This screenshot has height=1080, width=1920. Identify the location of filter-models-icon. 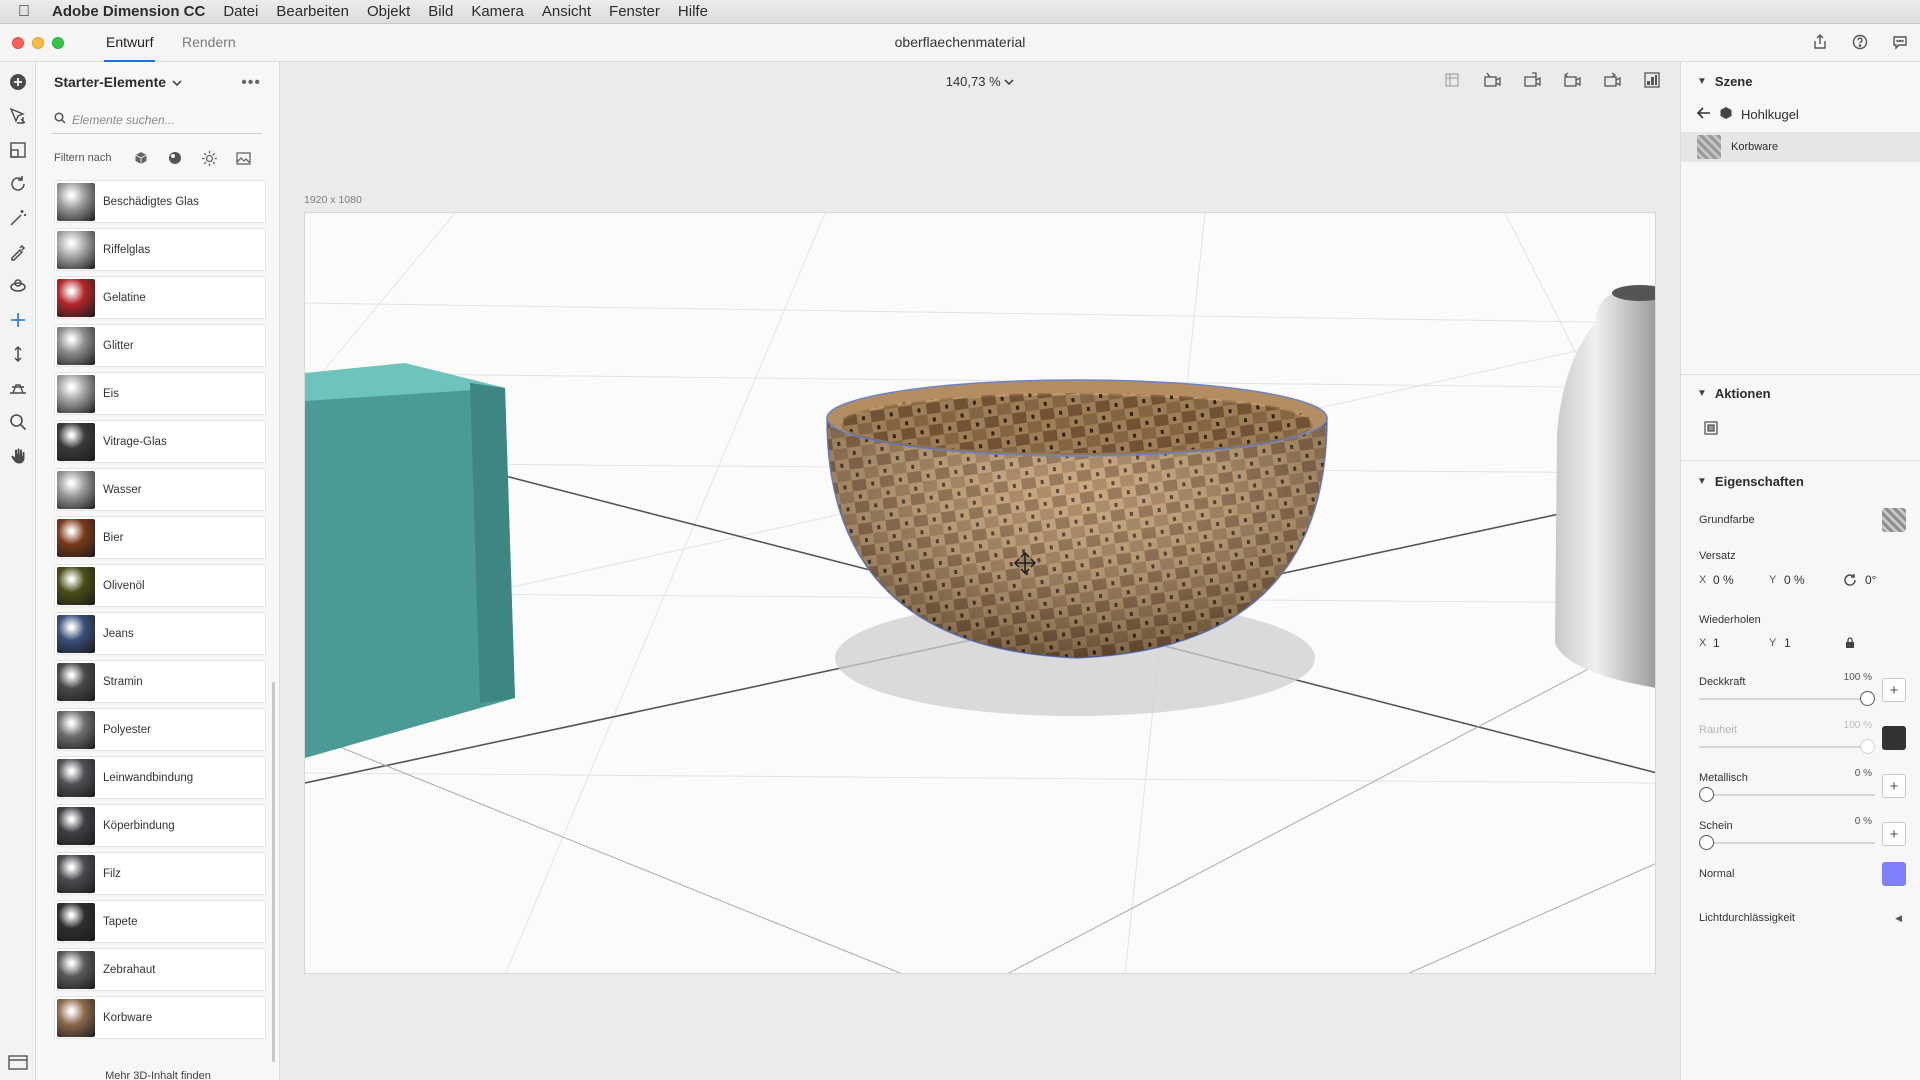
(141, 158).